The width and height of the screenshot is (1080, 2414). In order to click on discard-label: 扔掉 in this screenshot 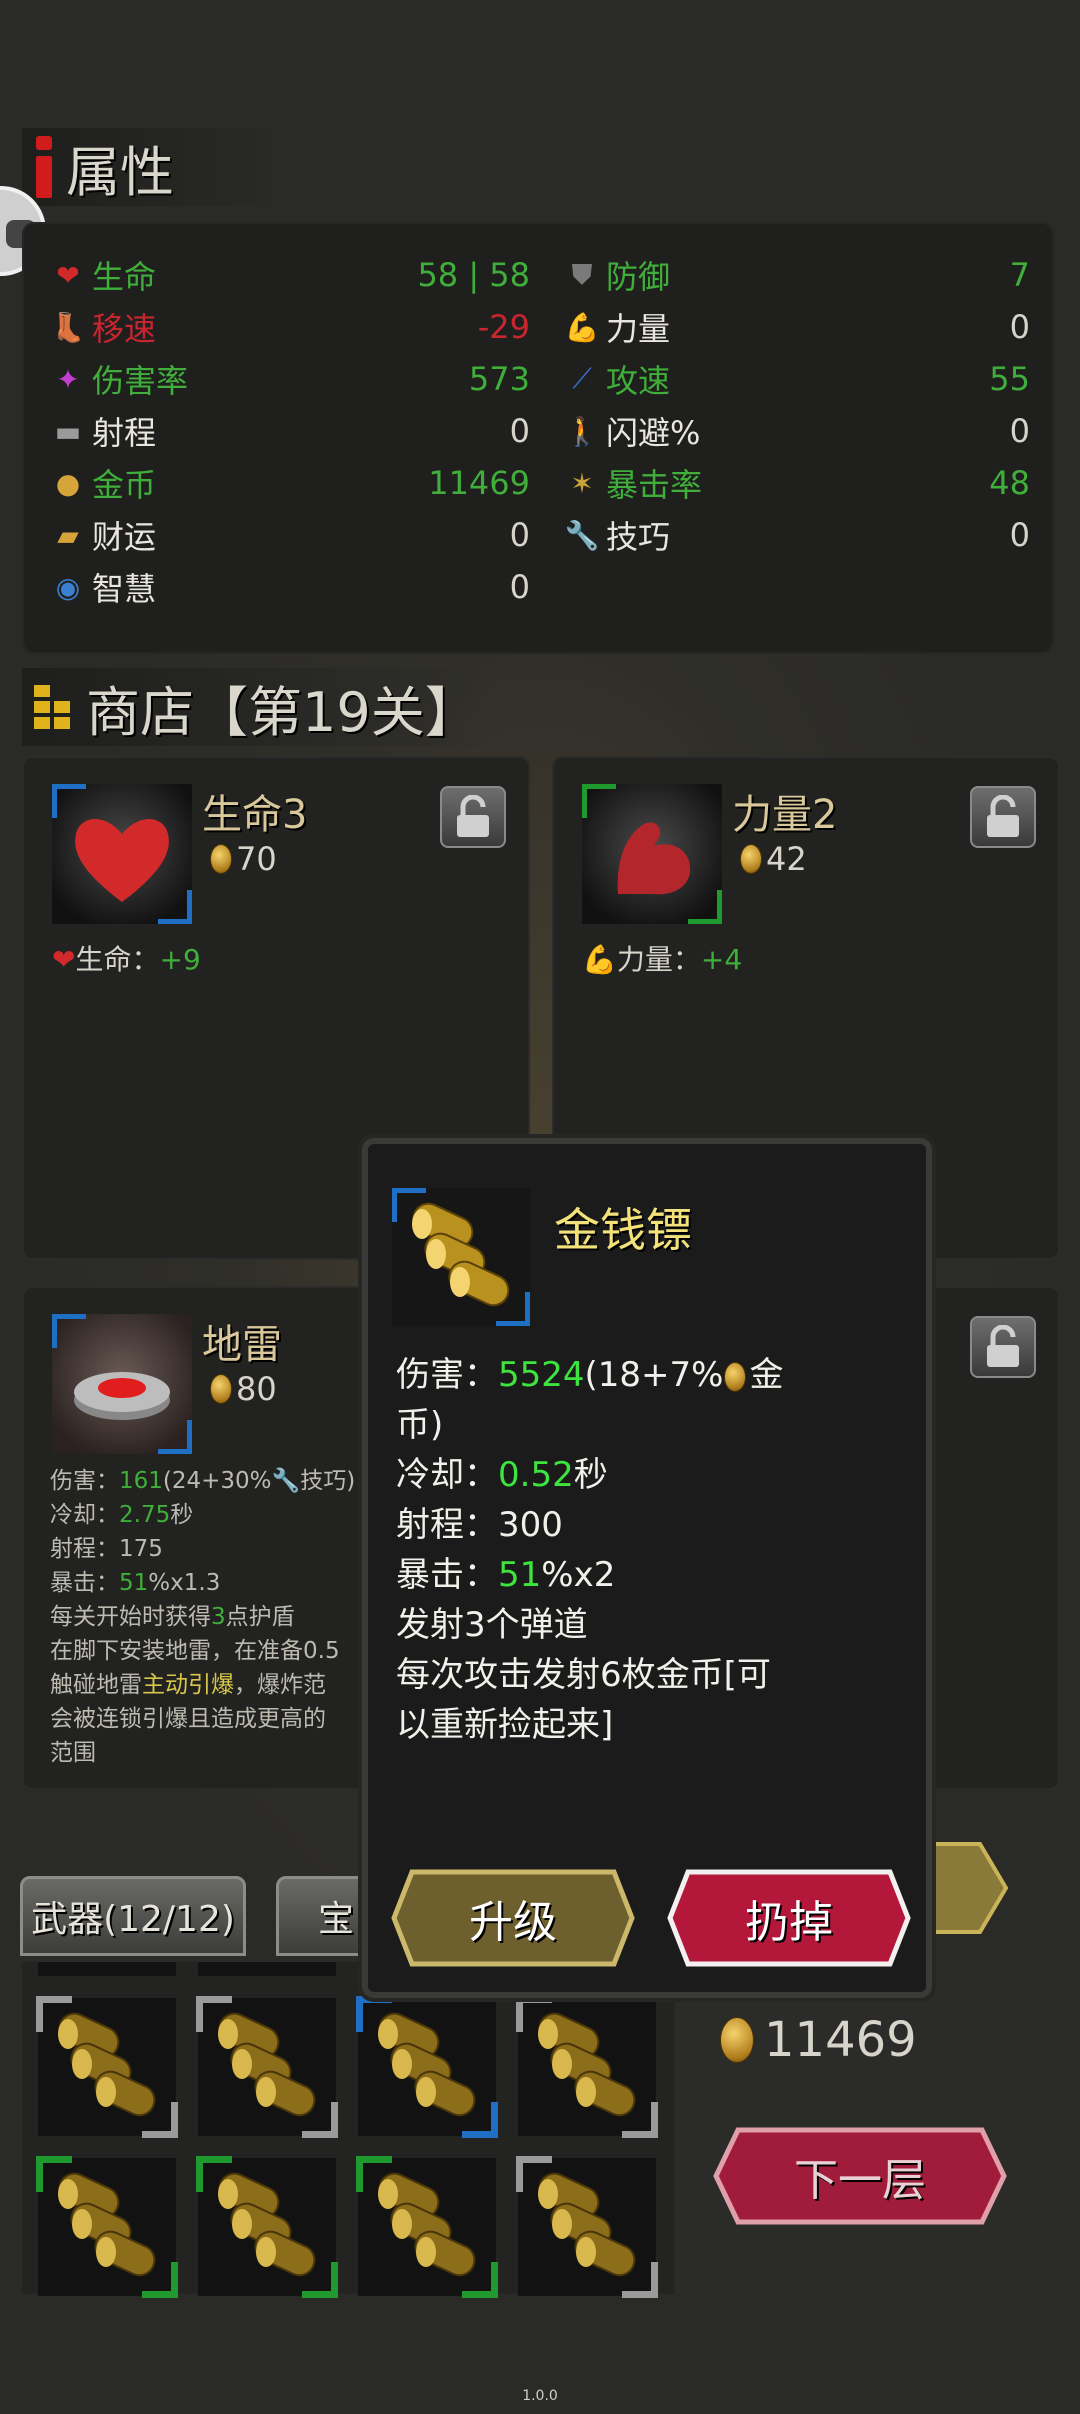, I will do `click(789, 1922)`.